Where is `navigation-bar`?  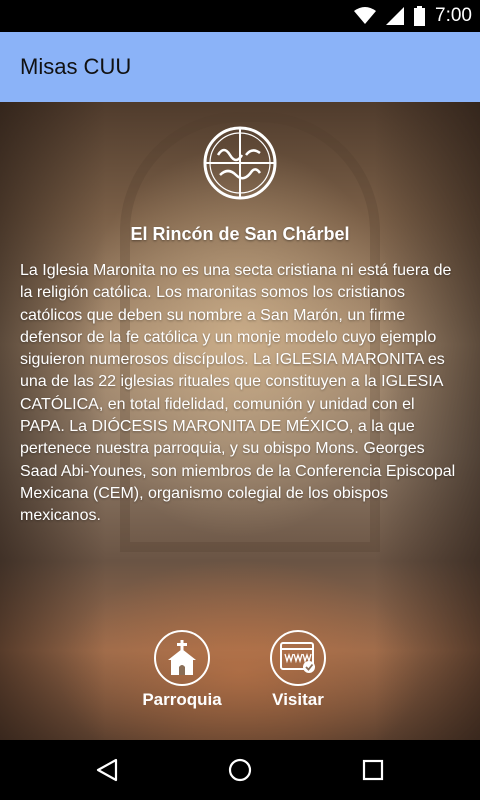
navigation-bar is located at coordinates (240, 770).